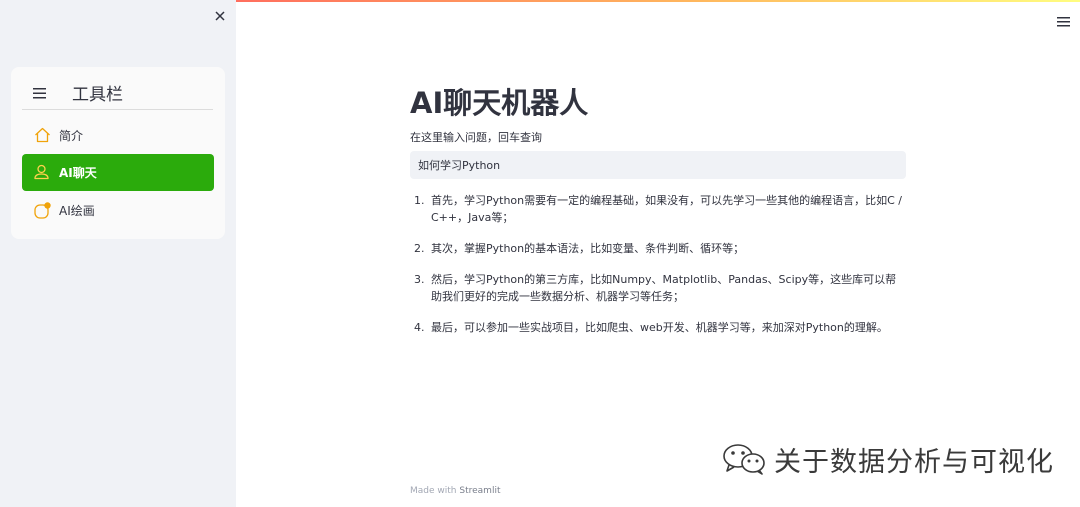  What do you see at coordinates (39, 93) in the screenshot?
I see `menu-icon` at bounding box center [39, 93].